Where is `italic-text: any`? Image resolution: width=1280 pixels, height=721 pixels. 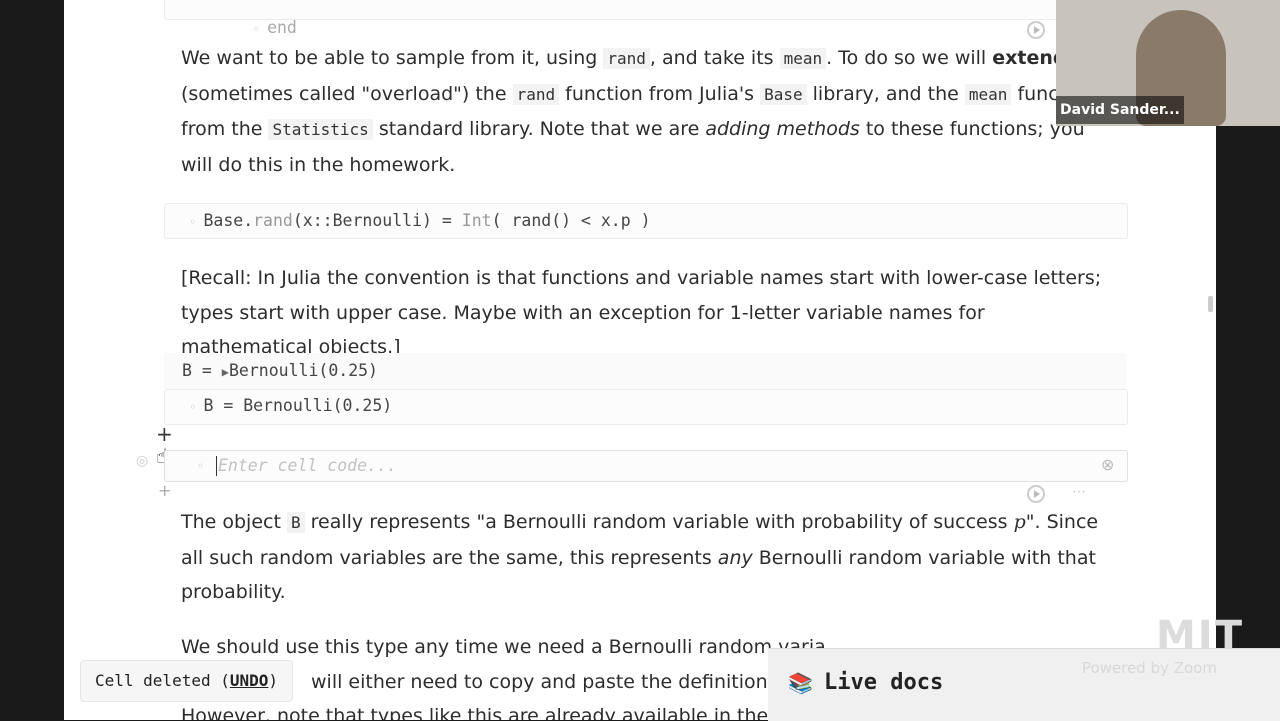 italic-text: any is located at coordinates (735, 557).